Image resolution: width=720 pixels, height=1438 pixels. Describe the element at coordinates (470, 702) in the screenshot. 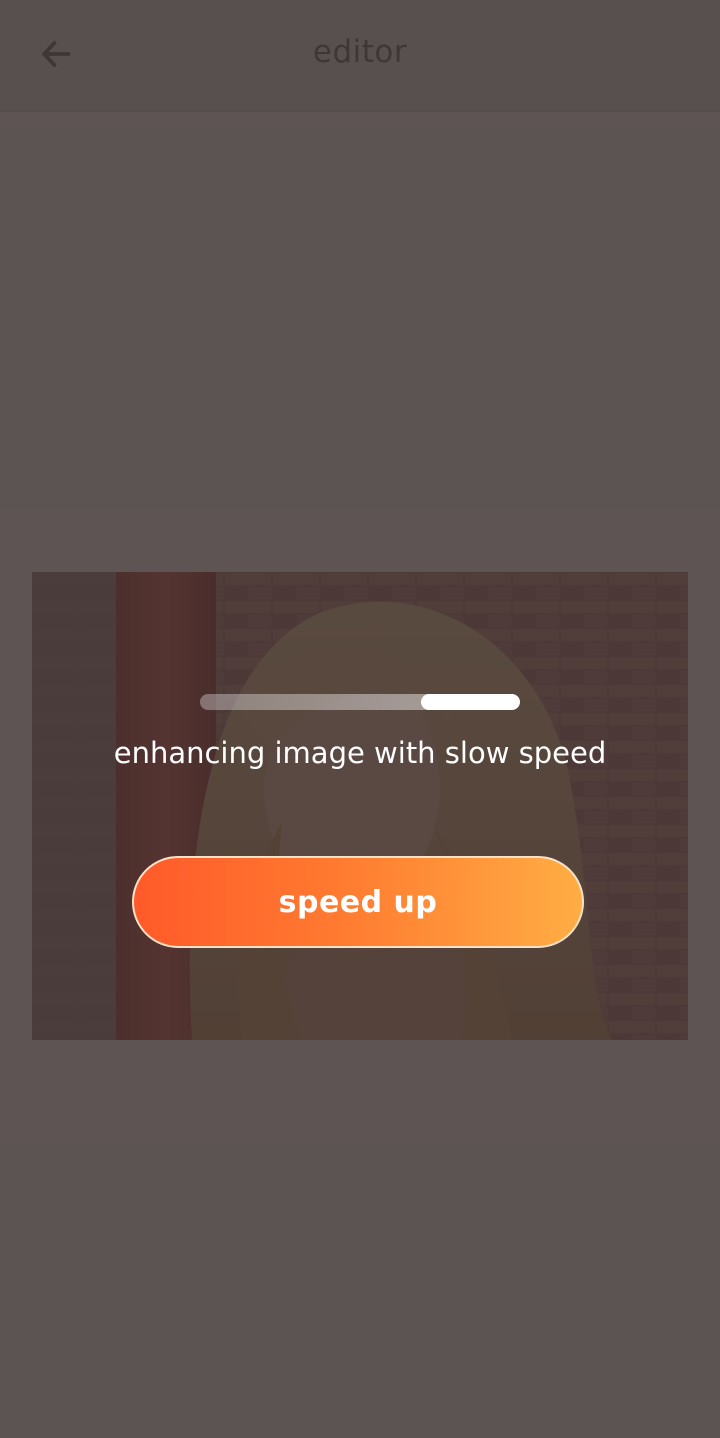

I see `progress-bar-fill` at that location.